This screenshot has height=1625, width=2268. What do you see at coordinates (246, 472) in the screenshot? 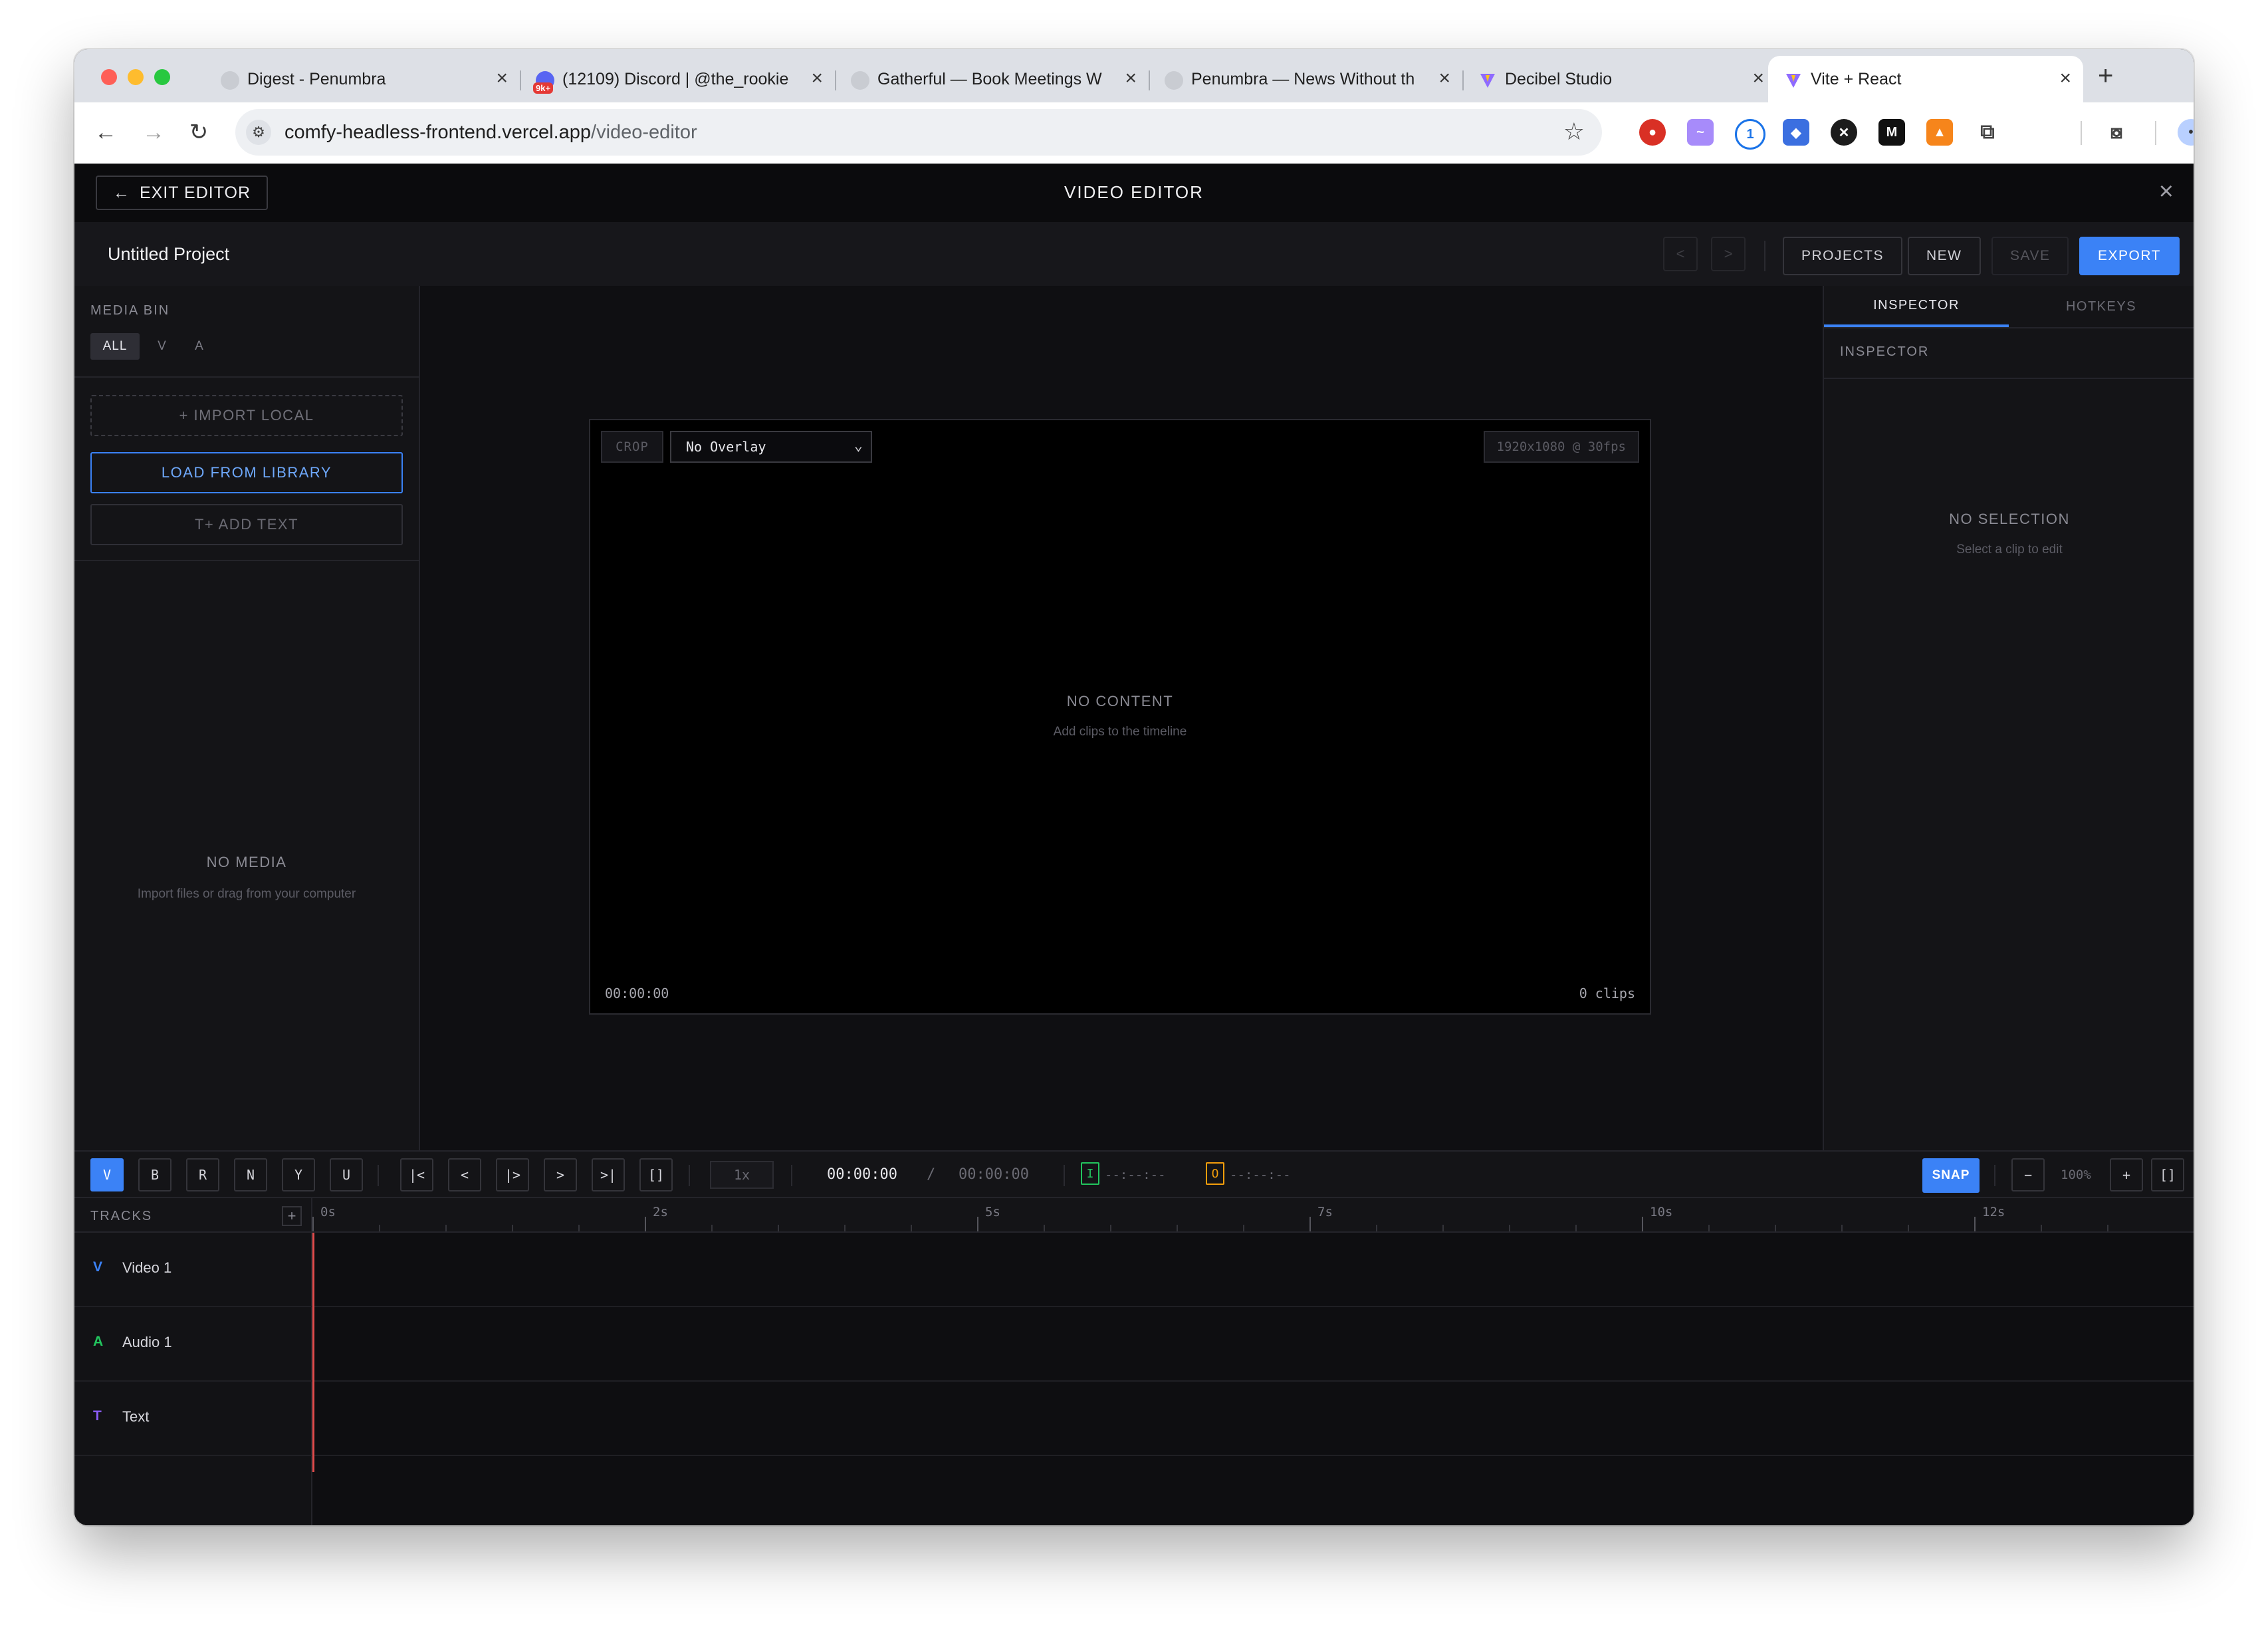
I see `load-from-library-button: LOAD FROM LIBRARY` at bounding box center [246, 472].